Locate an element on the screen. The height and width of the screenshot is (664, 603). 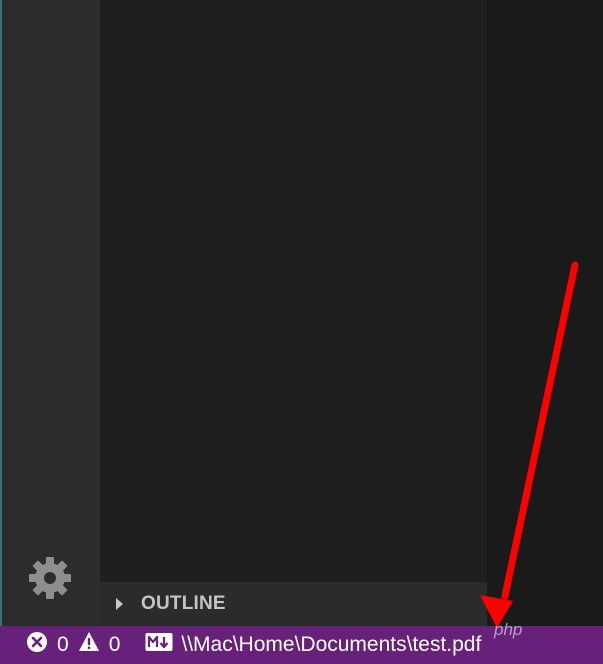
markdown-icon is located at coordinates (159, 645).